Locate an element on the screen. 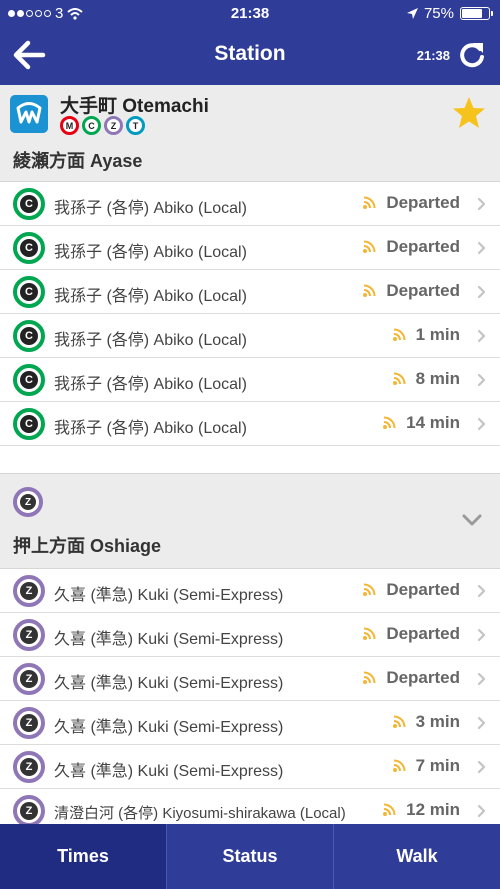 Image resolution: width=500 pixels, height=889 pixels. star-icon is located at coordinates (469, 113).